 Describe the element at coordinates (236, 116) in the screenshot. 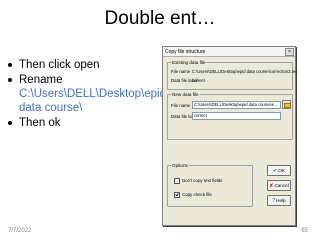

I see `new-data-label-input: correct` at that location.